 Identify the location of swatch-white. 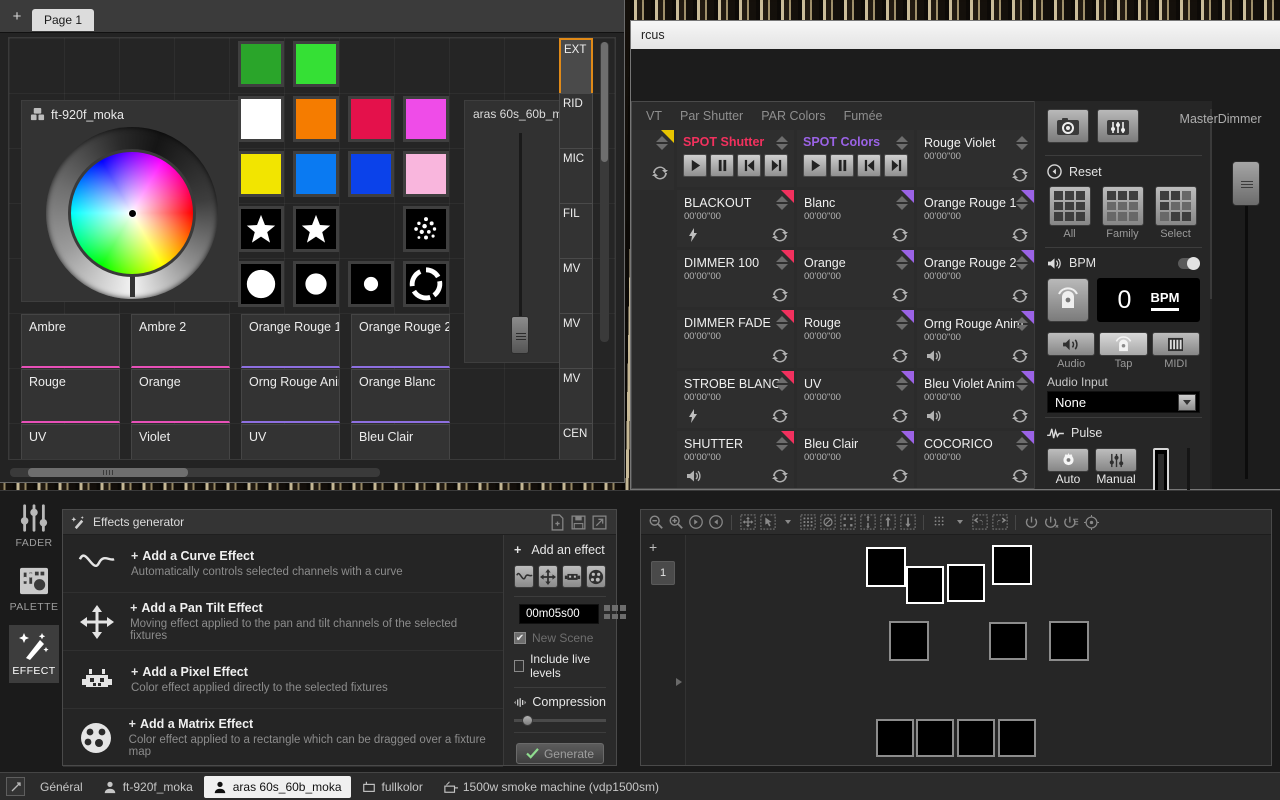
(261, 119).